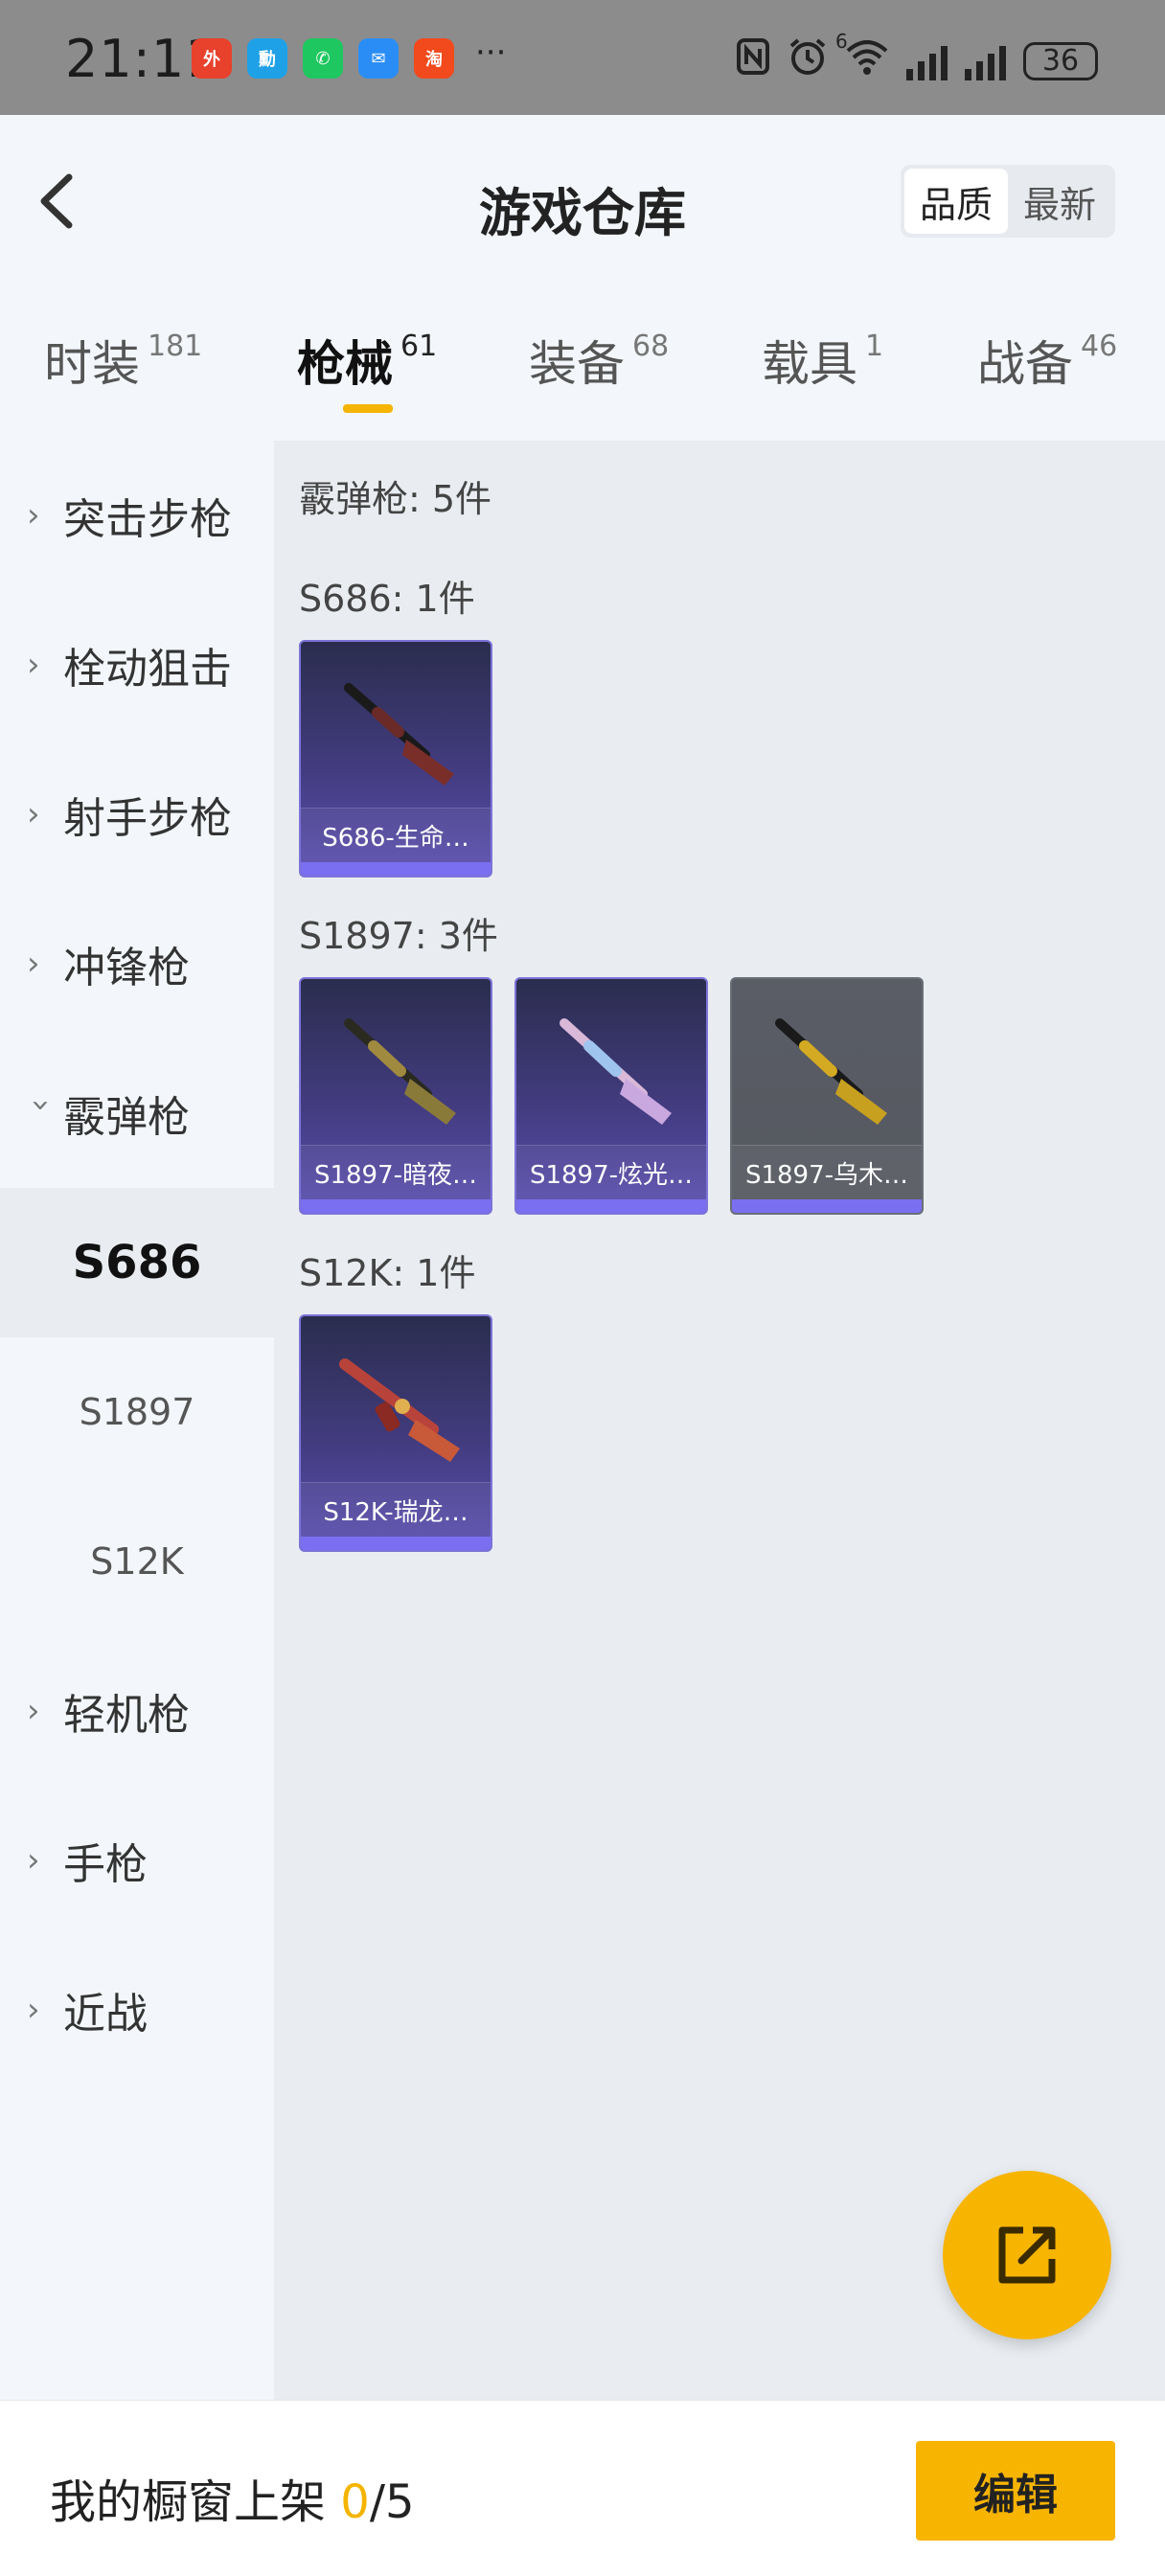  Describe the element at coordinates (137, 1412) in the screenshot. I see `sidebar-subitem-s1897: S1897` at that location.